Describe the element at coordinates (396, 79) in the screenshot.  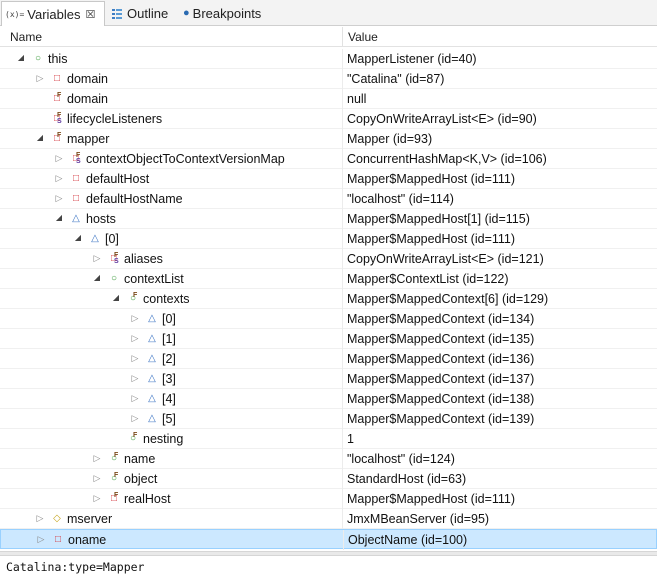
I see `variable-value: "Catalina" (id=87)` at that location.